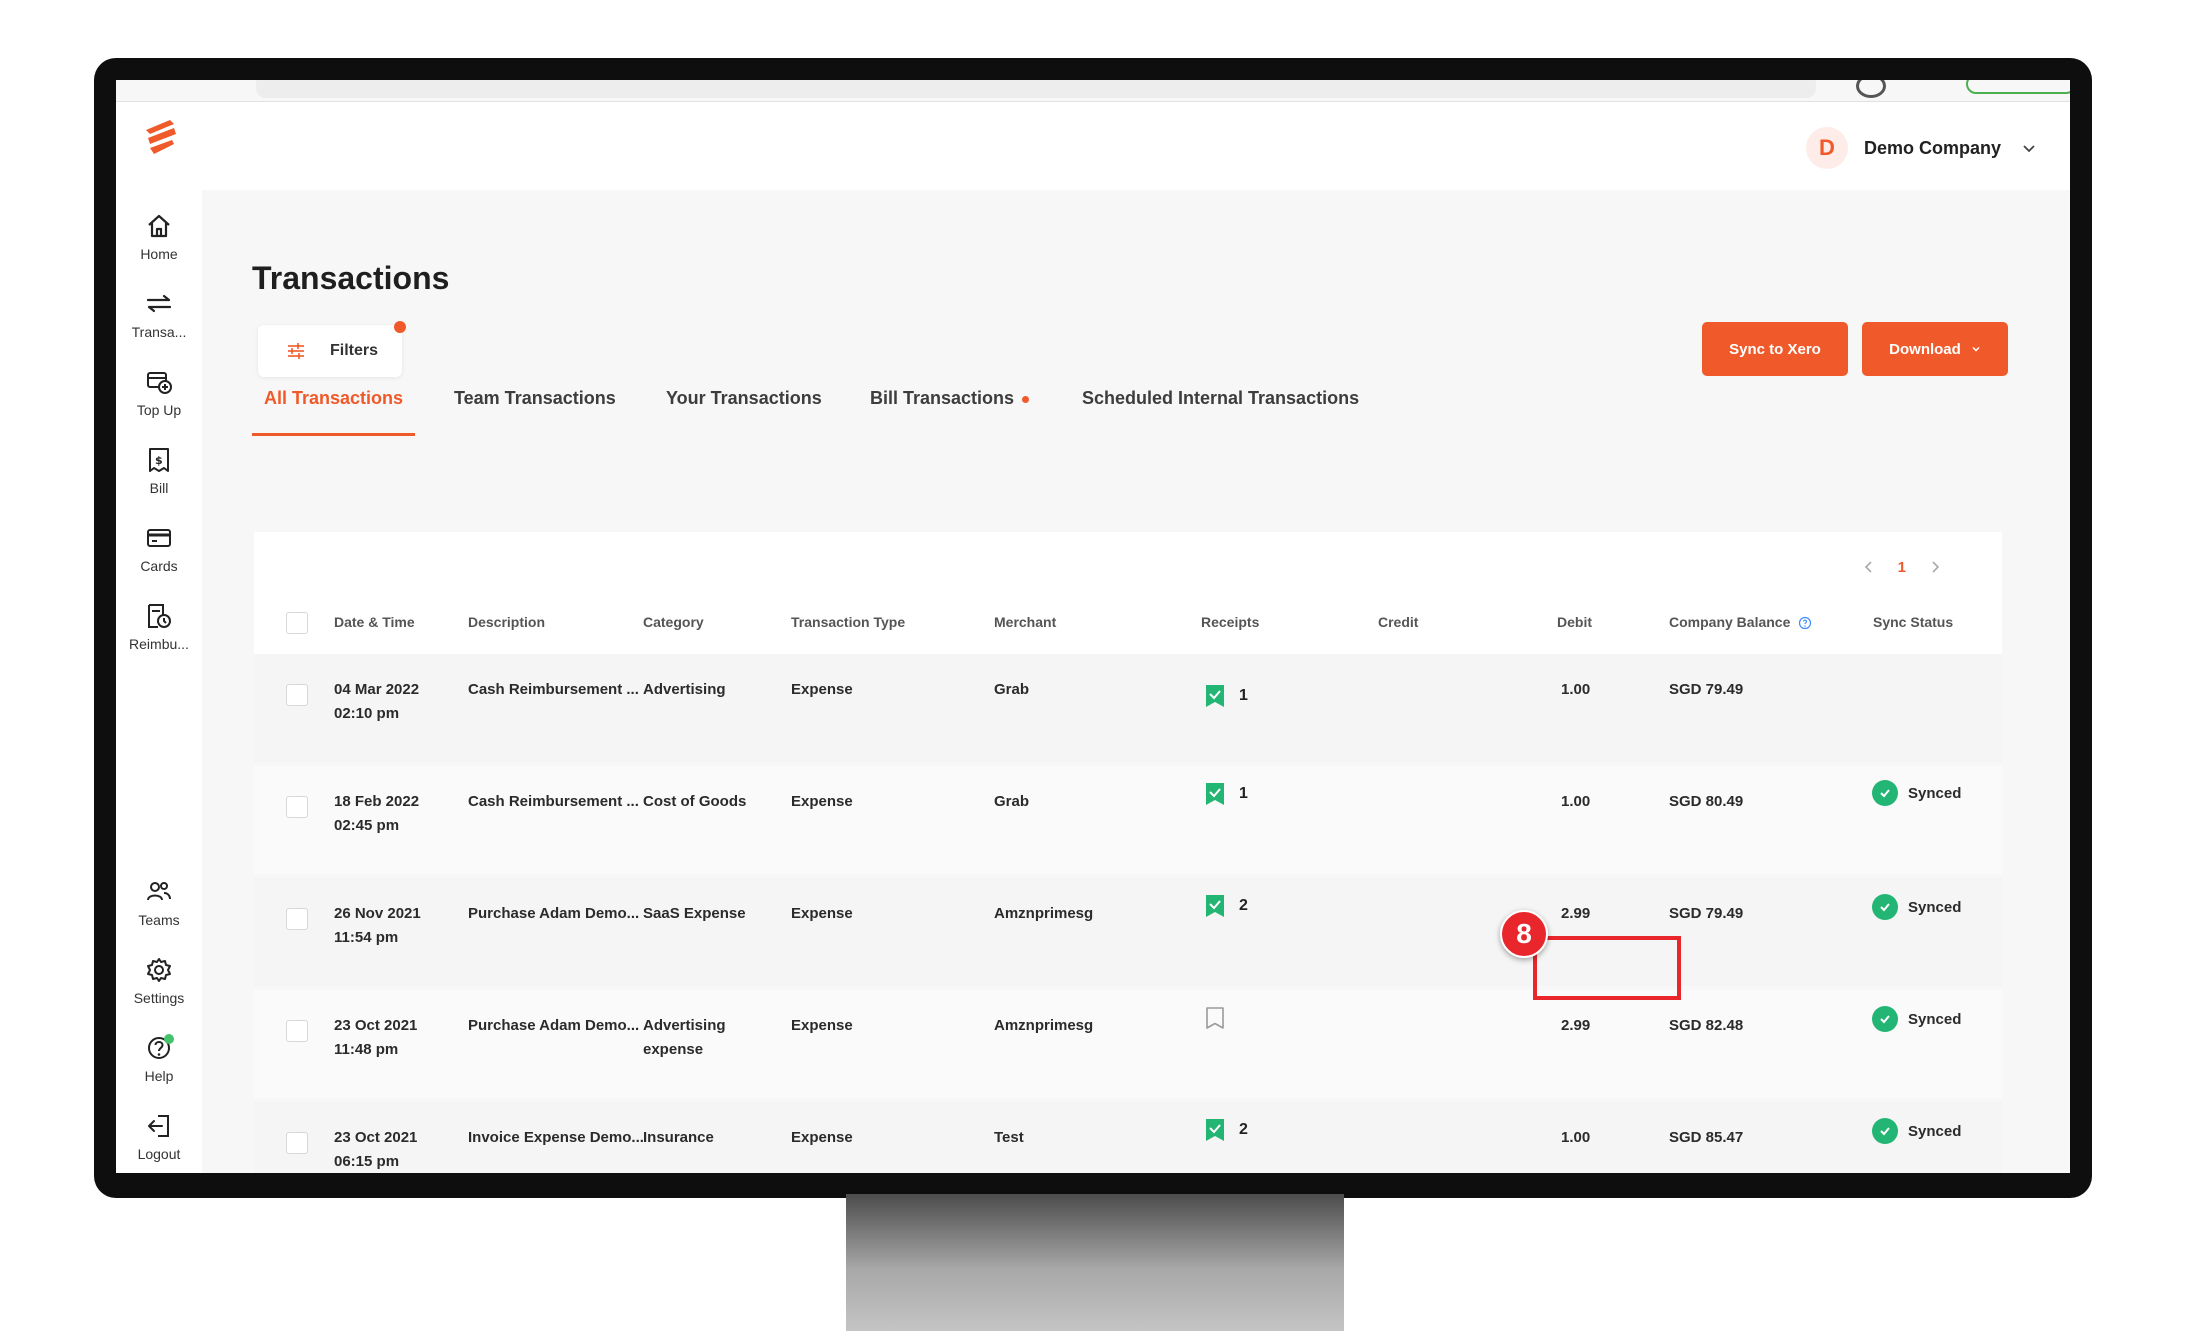  Describe the element at coordinates (159, 1142) in the screenshot. I see `sidebar-item-logout: Logout` at that location.